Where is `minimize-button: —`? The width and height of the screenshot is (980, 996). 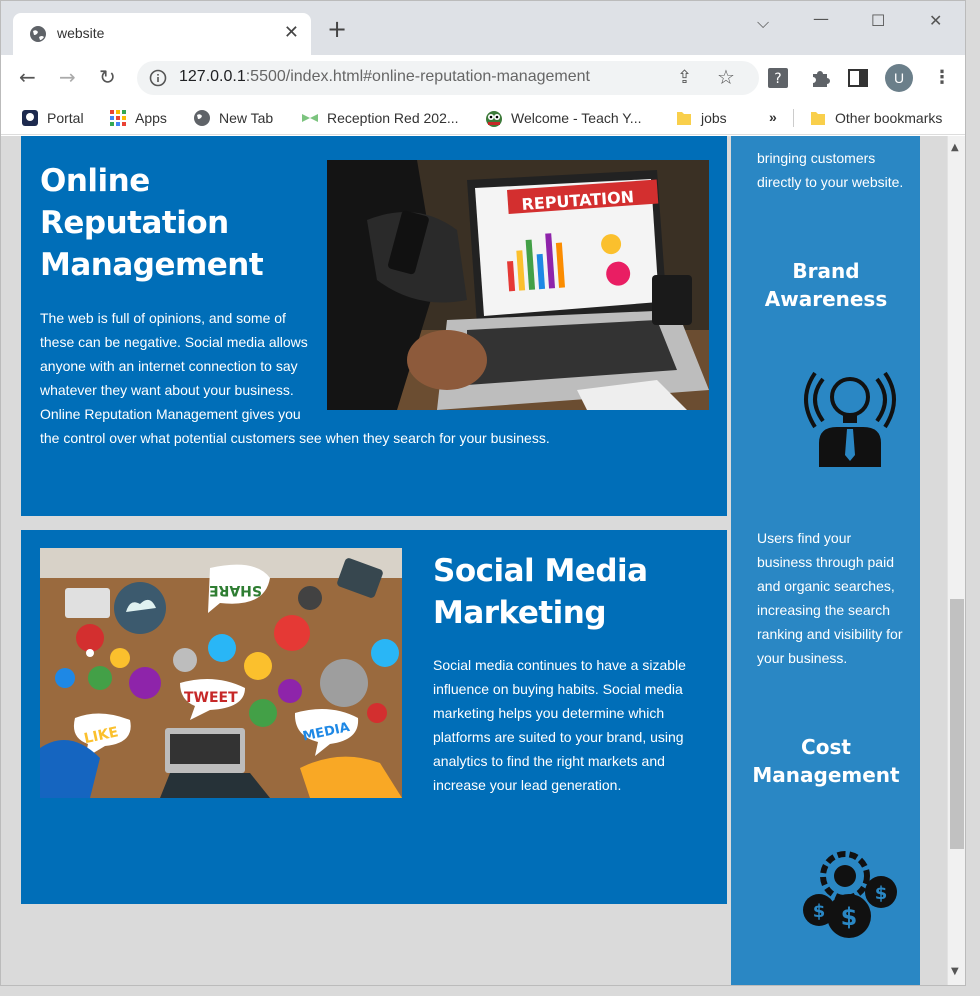
minimize-button: — is located at coordinates (821, 18).